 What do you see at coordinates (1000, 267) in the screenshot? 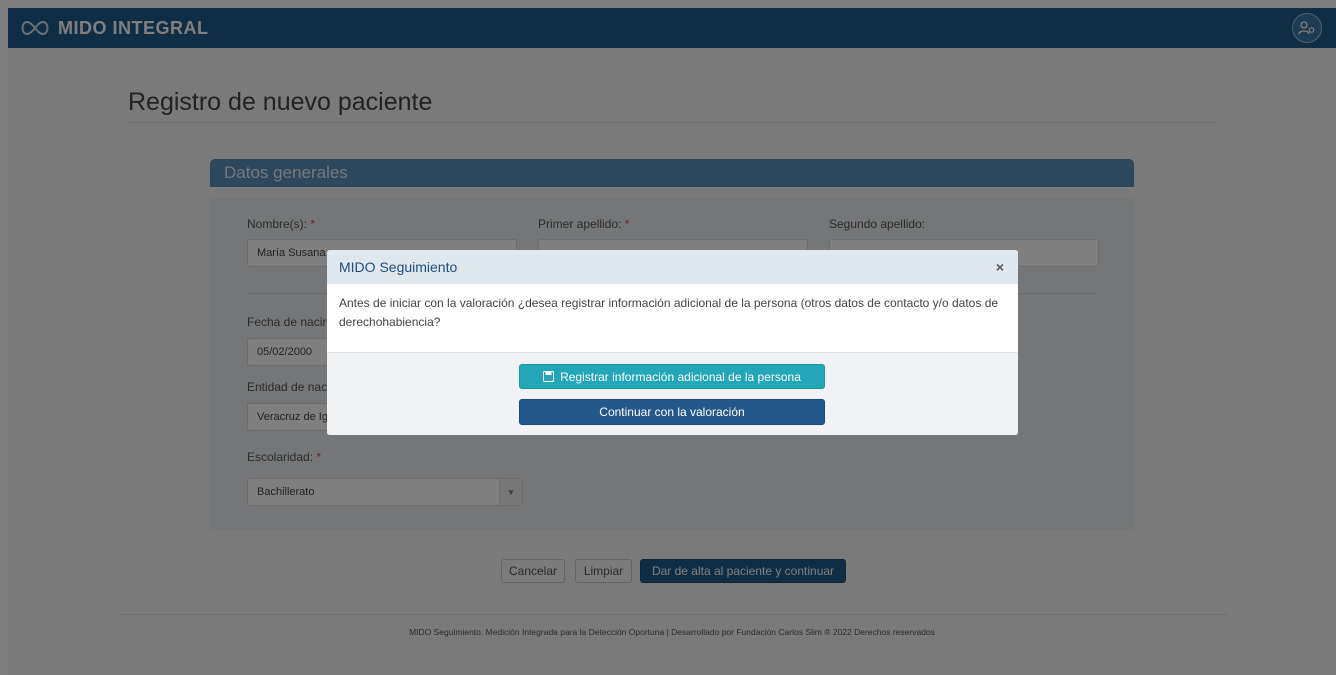
I see `close-icon: ×` at bounding box center [1000, 267].